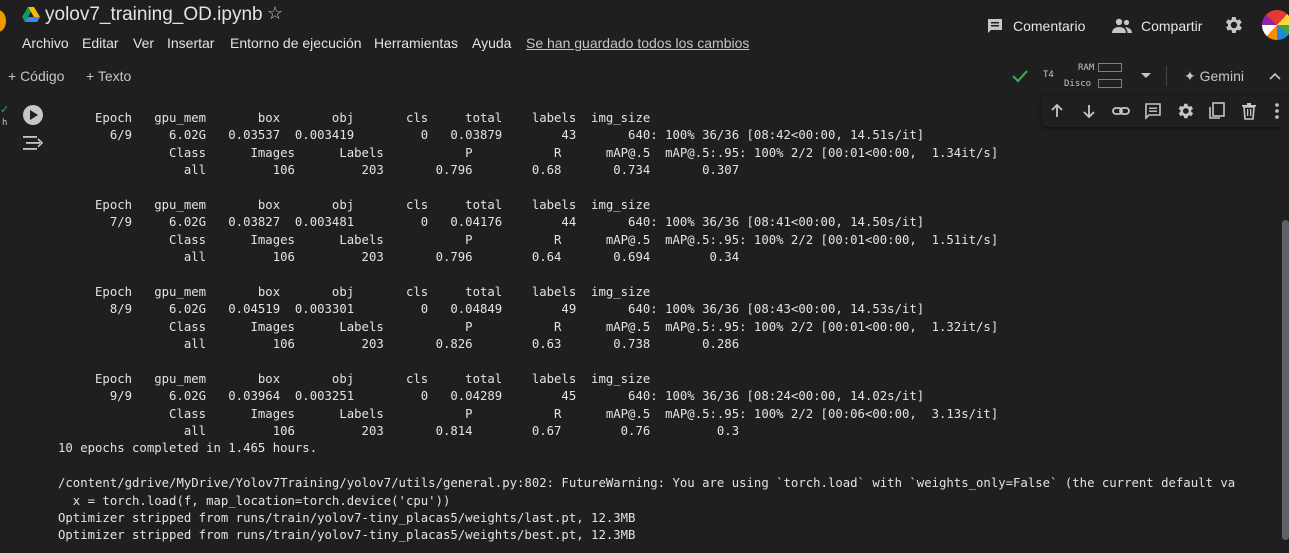  What do you see at coordinates (1192, 76) in the screenshot?
I see `sparkle-icon: ✦` at bounding box center [1192, 76].